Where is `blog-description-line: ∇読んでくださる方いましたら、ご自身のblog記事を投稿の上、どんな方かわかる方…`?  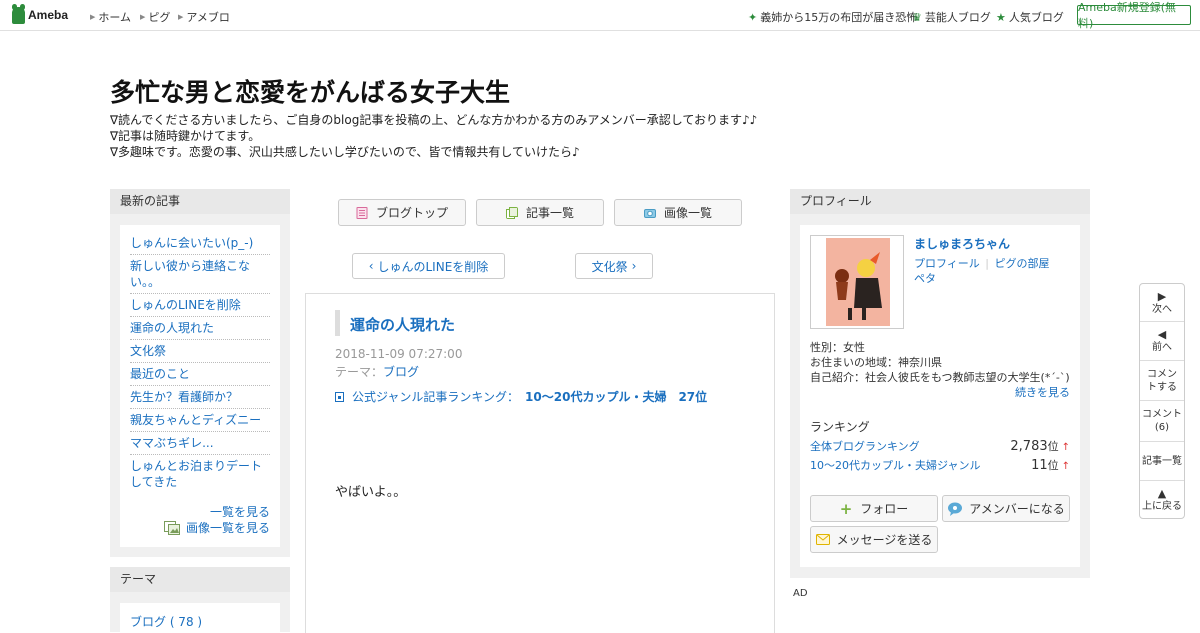
blog-description-line: ∇読んでくださる方いましたら、ご自身のblog記事を投稿の上、どんな方かわかる方… is located at coordinates (434, 120).